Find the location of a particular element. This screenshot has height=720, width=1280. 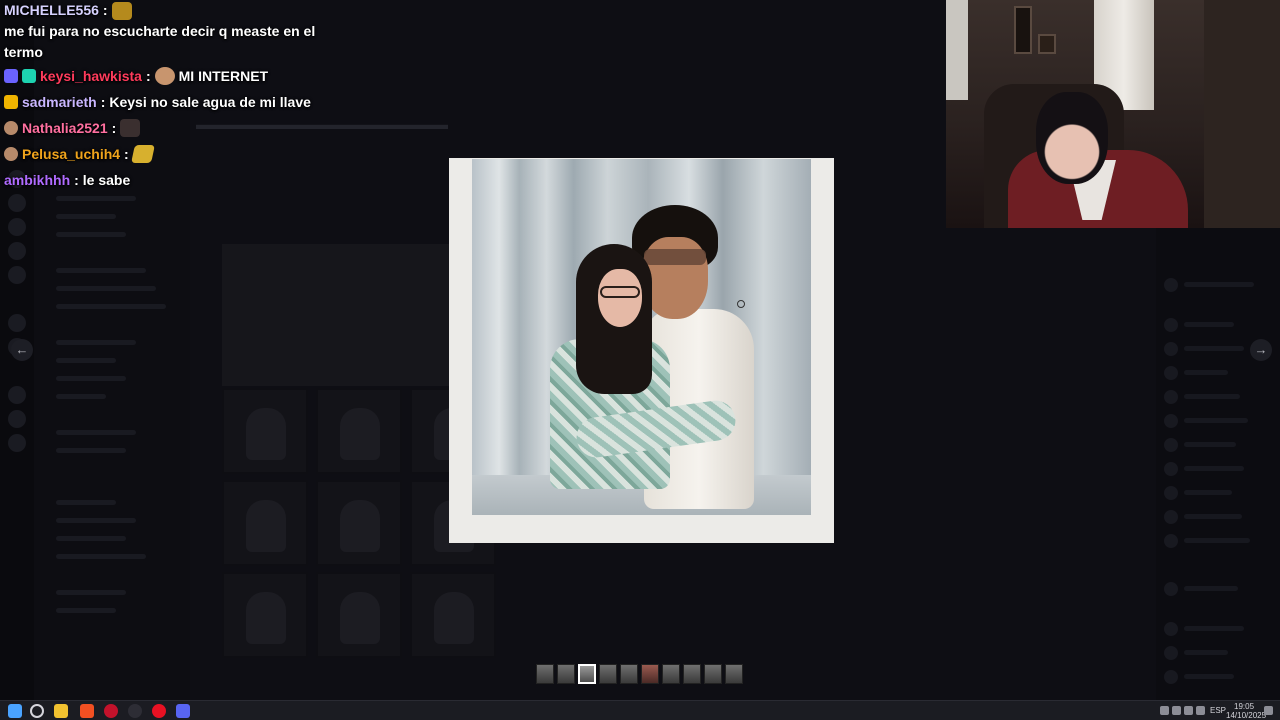

language-indicator: ESP is located at coordinates (1218, 711).